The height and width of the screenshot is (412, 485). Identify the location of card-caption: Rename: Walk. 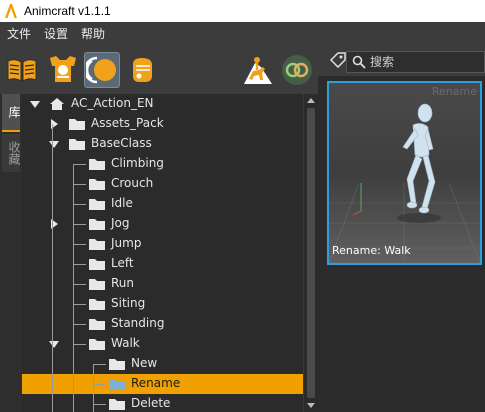
(371, 250).